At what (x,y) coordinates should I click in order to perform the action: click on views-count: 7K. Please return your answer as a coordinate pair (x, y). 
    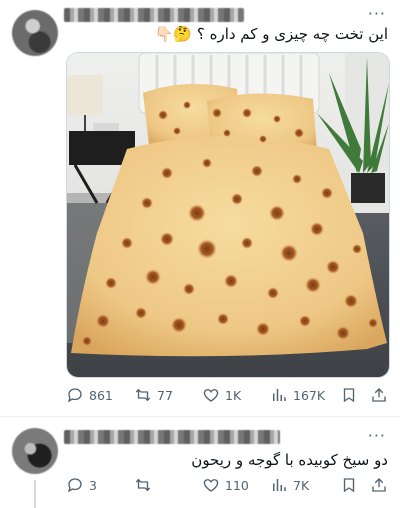
    Looking at the image, I should click on (301, 485).